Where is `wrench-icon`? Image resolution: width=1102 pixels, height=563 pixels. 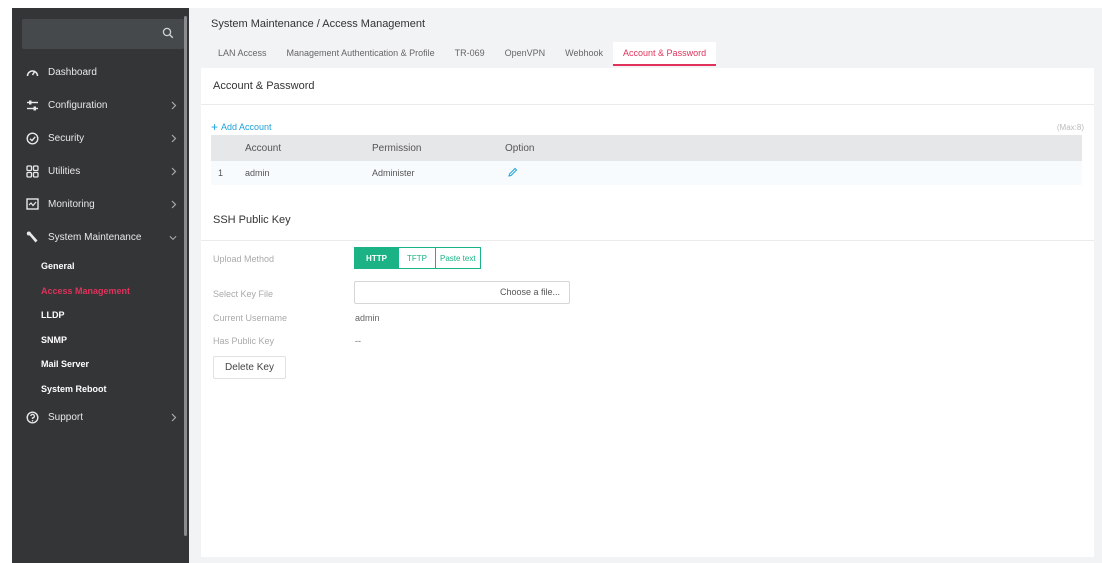 wrench-icon is located at coordinates (32, 238).